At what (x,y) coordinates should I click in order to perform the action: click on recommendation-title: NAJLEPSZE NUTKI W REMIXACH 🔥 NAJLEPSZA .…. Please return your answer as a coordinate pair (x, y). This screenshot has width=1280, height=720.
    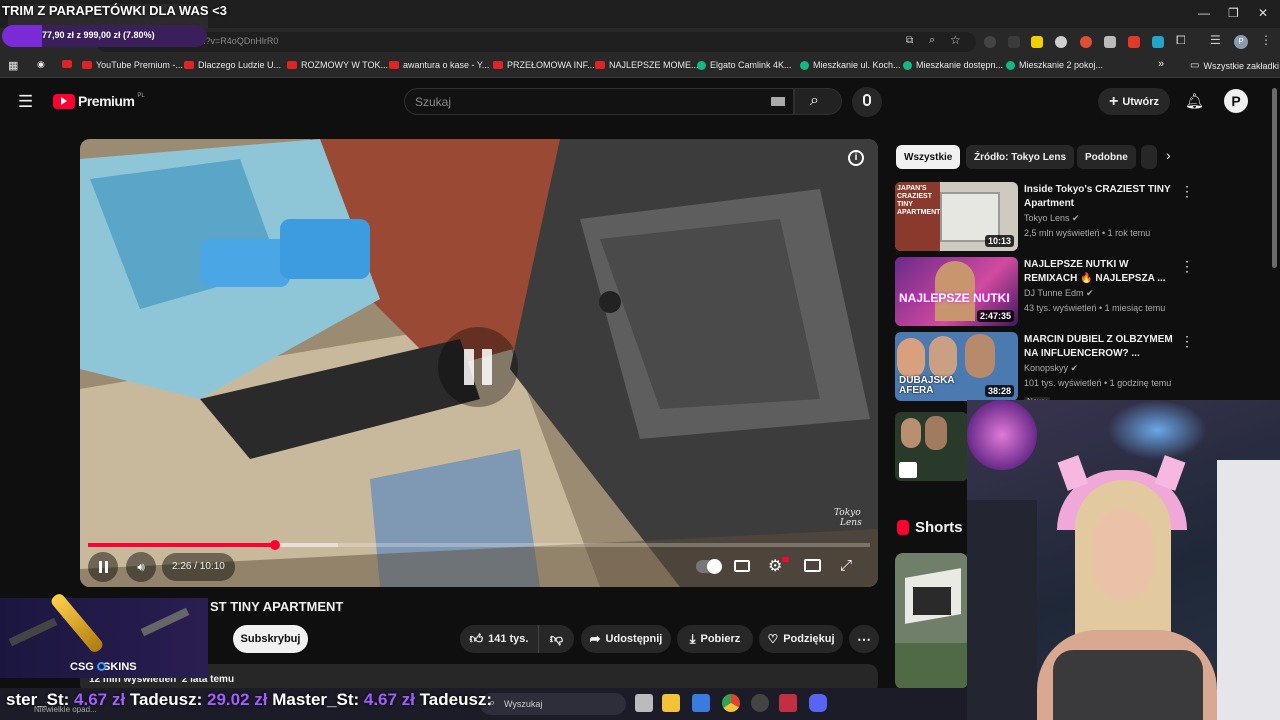
    Looking at the image, I should click on (1095, 271).